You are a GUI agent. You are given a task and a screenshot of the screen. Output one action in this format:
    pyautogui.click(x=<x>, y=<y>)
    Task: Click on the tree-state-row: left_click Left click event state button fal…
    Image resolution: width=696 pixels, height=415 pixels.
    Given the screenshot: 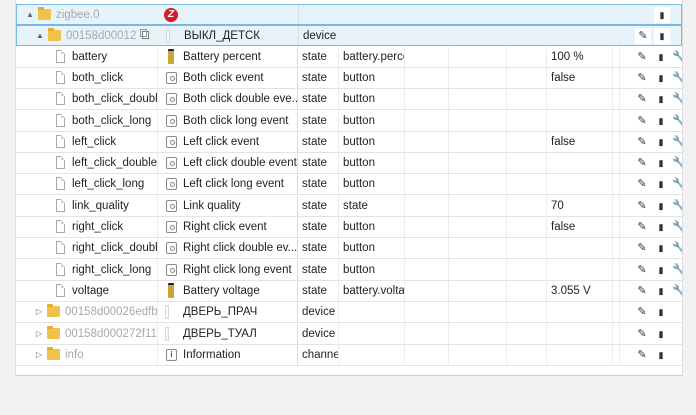 What is the action you would take?
    pyautogui.click(x=349, y=142)
    